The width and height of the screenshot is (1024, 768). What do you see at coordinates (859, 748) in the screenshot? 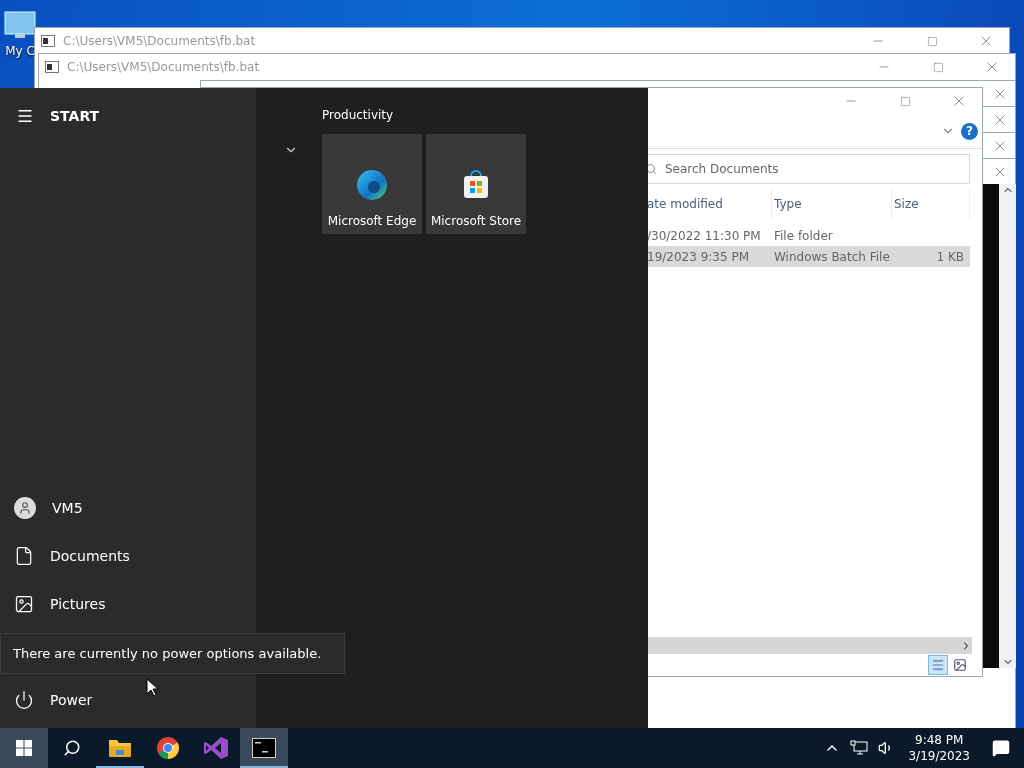
I see `network-icon` at bounding box center [859, 748].